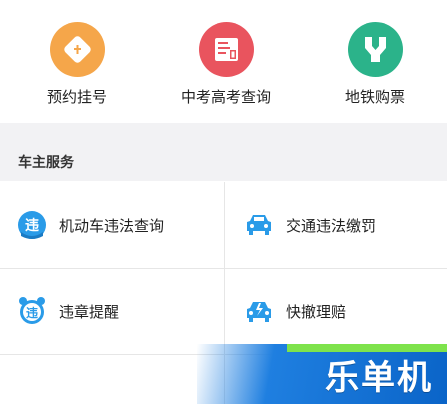 The width and height of the screenshot is (447, 404). Describe the element at coordinates (76, 97) in the screenshot. I see `appointment-label: 预约挂号` at that location.